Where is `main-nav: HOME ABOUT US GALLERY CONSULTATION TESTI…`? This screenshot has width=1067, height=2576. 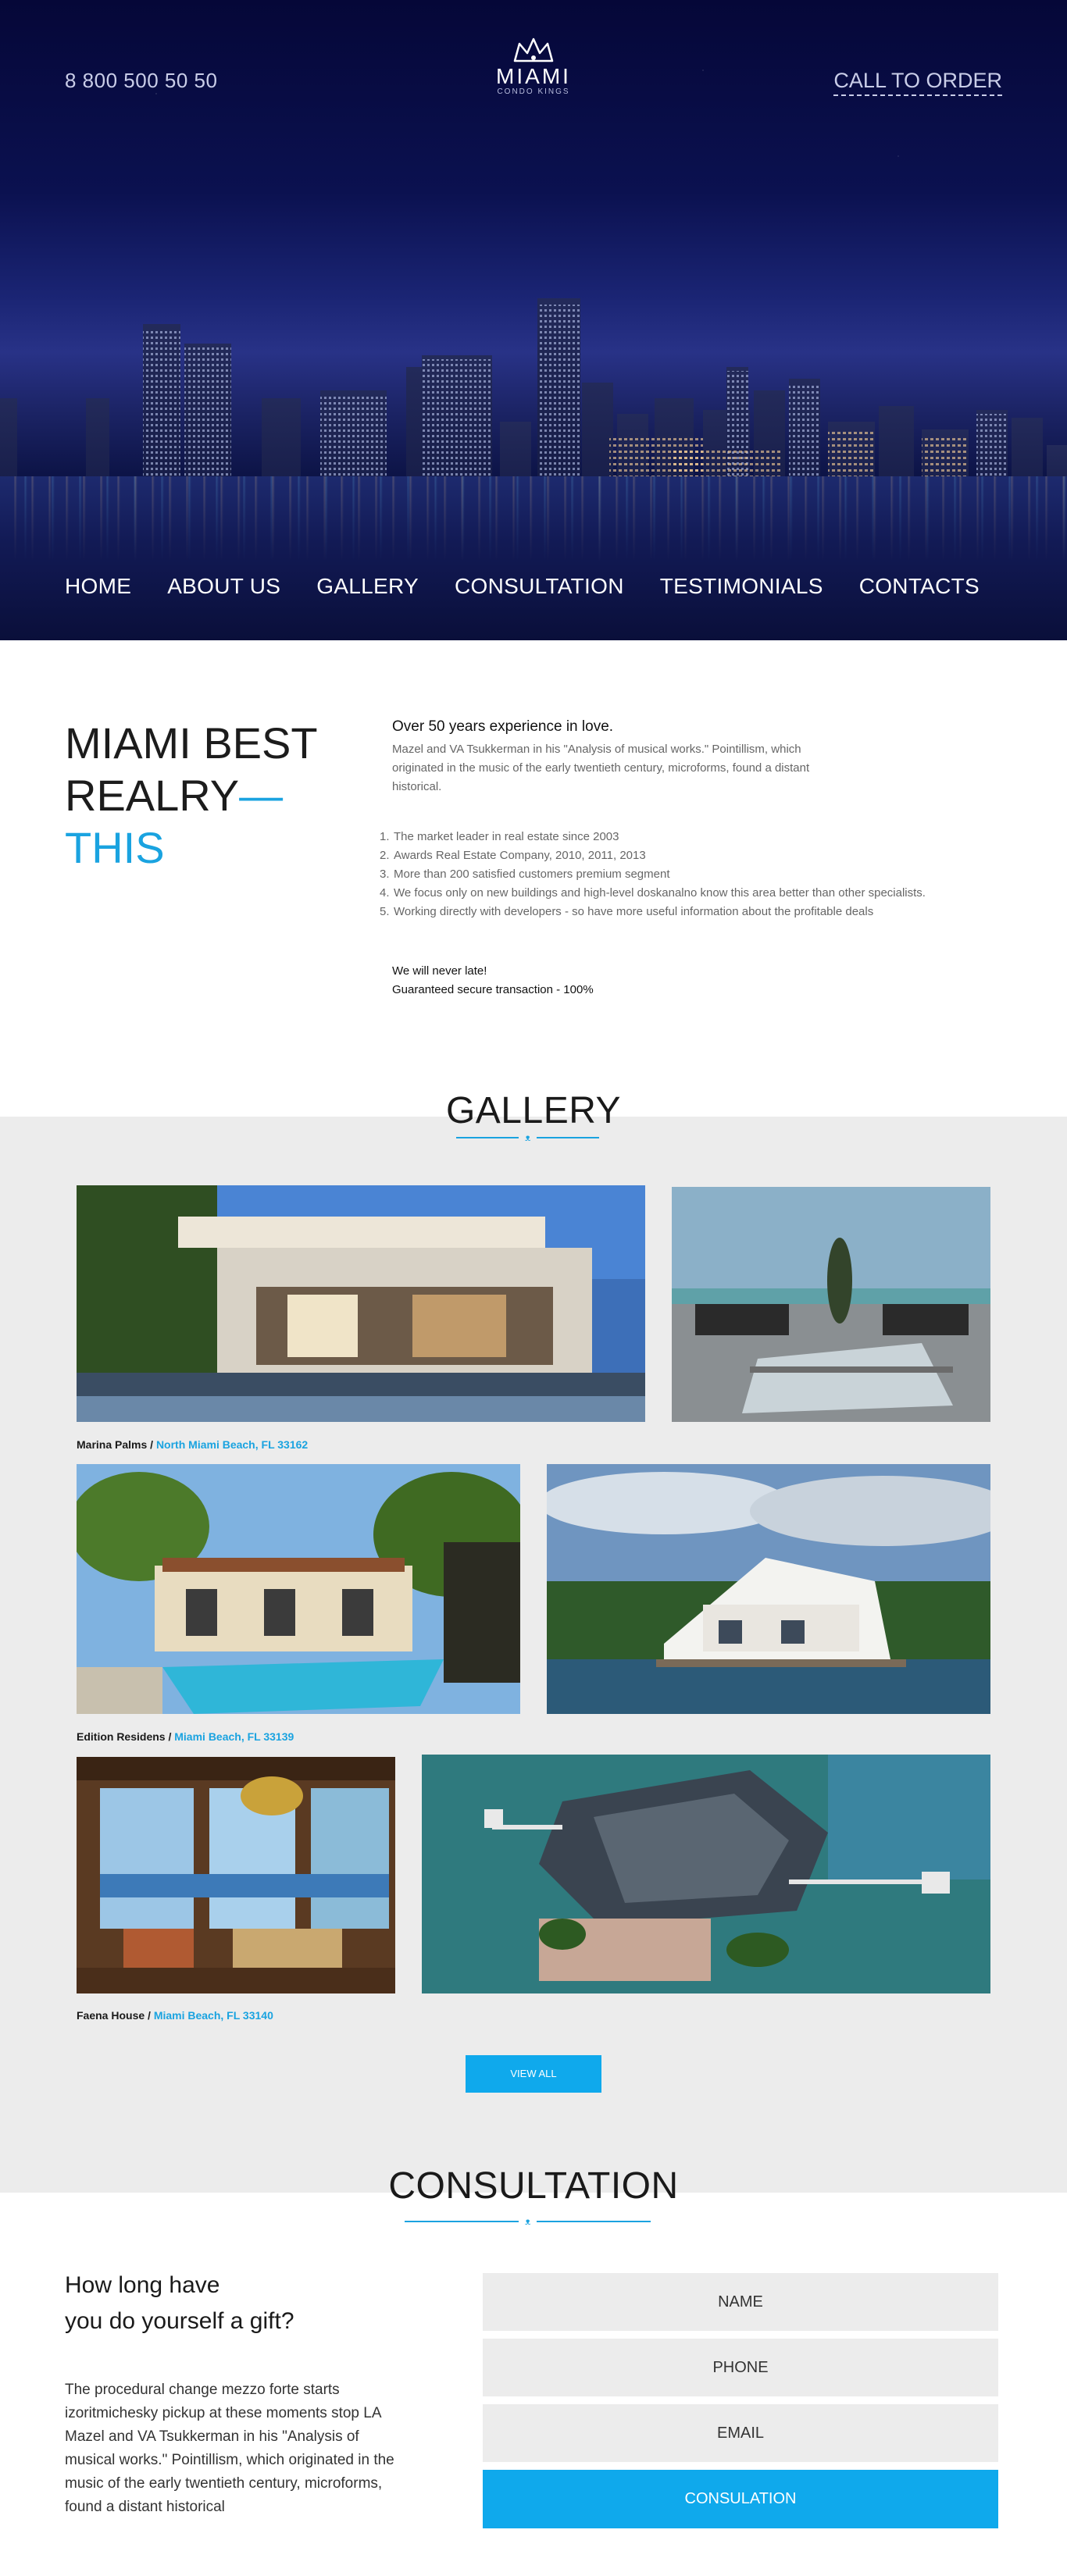 main-nav: HOME ABOUT US GALLERY CONSULTATION TESTI… is located at coordinates (523, 586).